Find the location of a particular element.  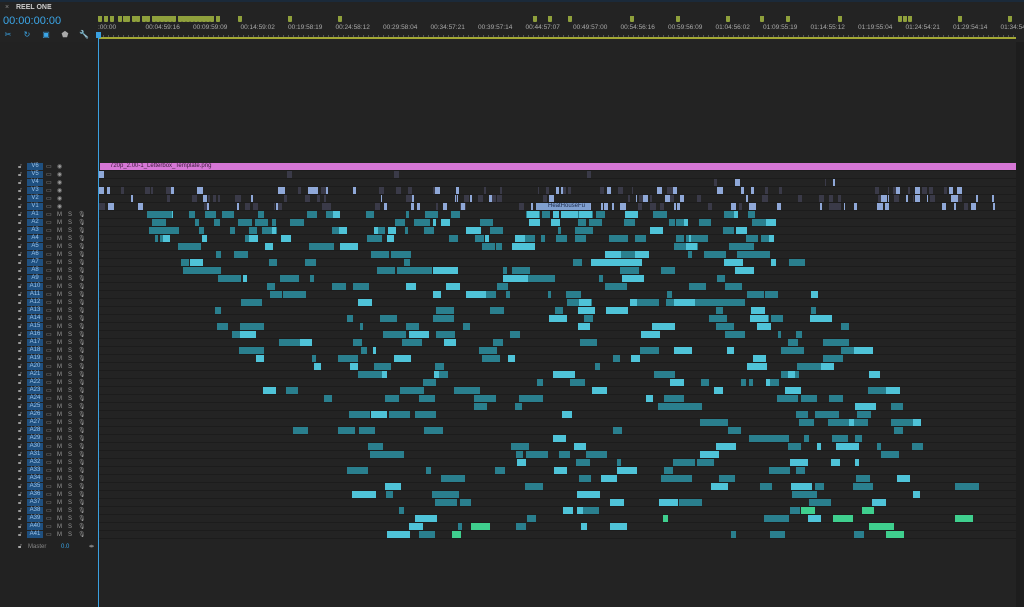

track-target: A18 is located at coordinates (35, 350).